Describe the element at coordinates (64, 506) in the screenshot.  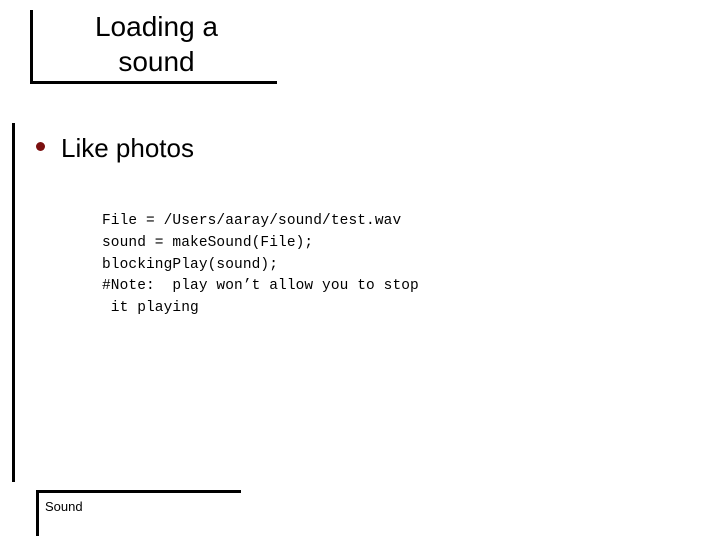
I see `footer-label: Sound` at that location.